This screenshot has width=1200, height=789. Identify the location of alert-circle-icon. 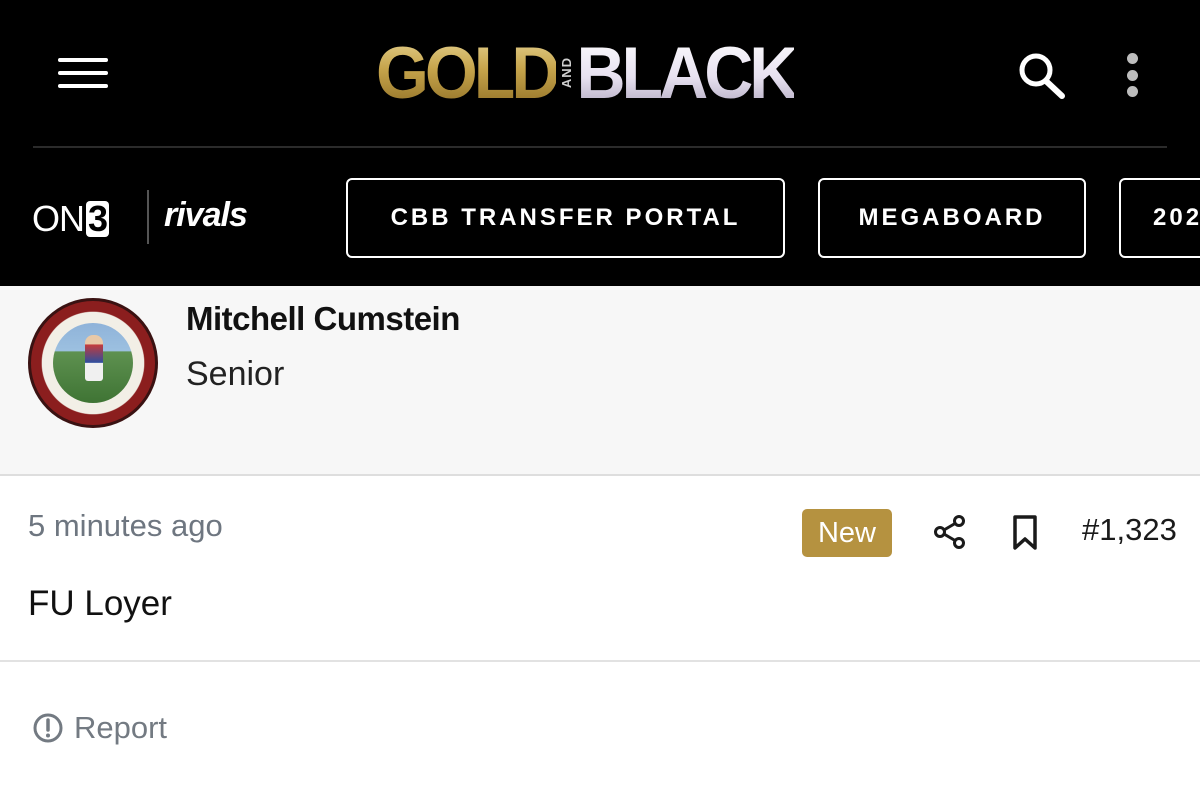
(48, 728).